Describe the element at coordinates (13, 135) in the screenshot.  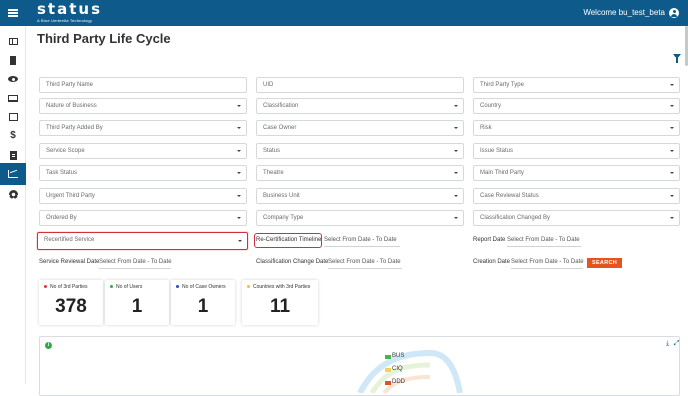
I see `dollar-icon: $` at that location.